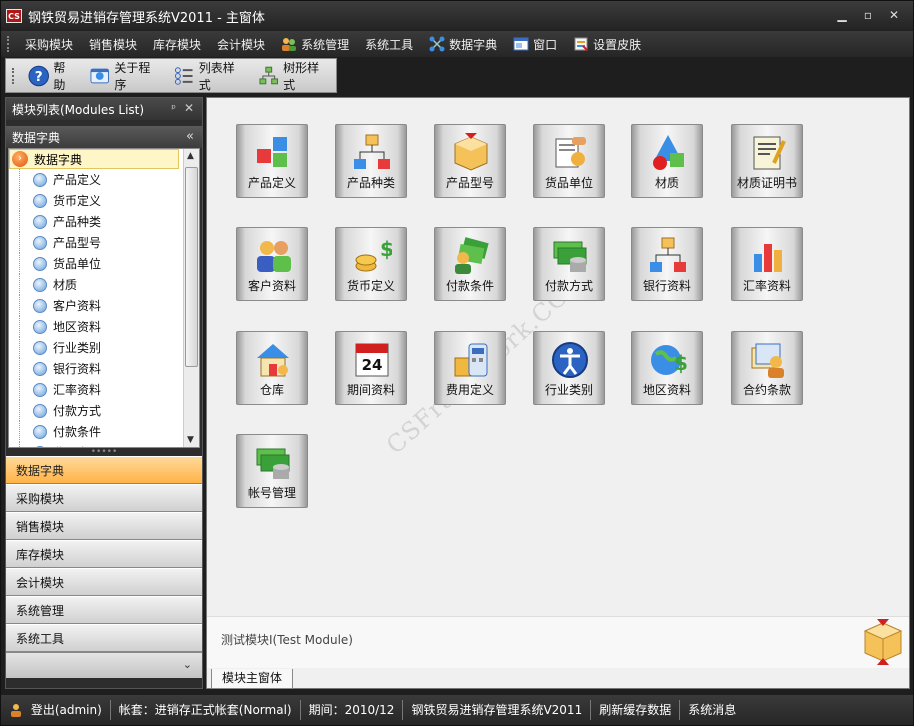 This screenshot has width=914, height=726. I want to click on nav-button: 库存模块, so click(104, 554).